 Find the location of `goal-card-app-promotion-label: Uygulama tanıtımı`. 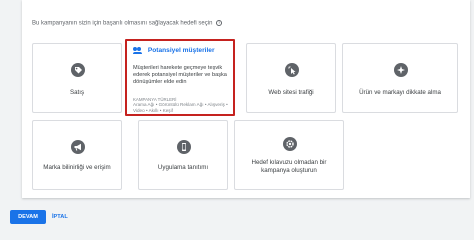

goal-card-app-promotion-label: Uygulama tanıtımı is located at coordinates (183, 167).